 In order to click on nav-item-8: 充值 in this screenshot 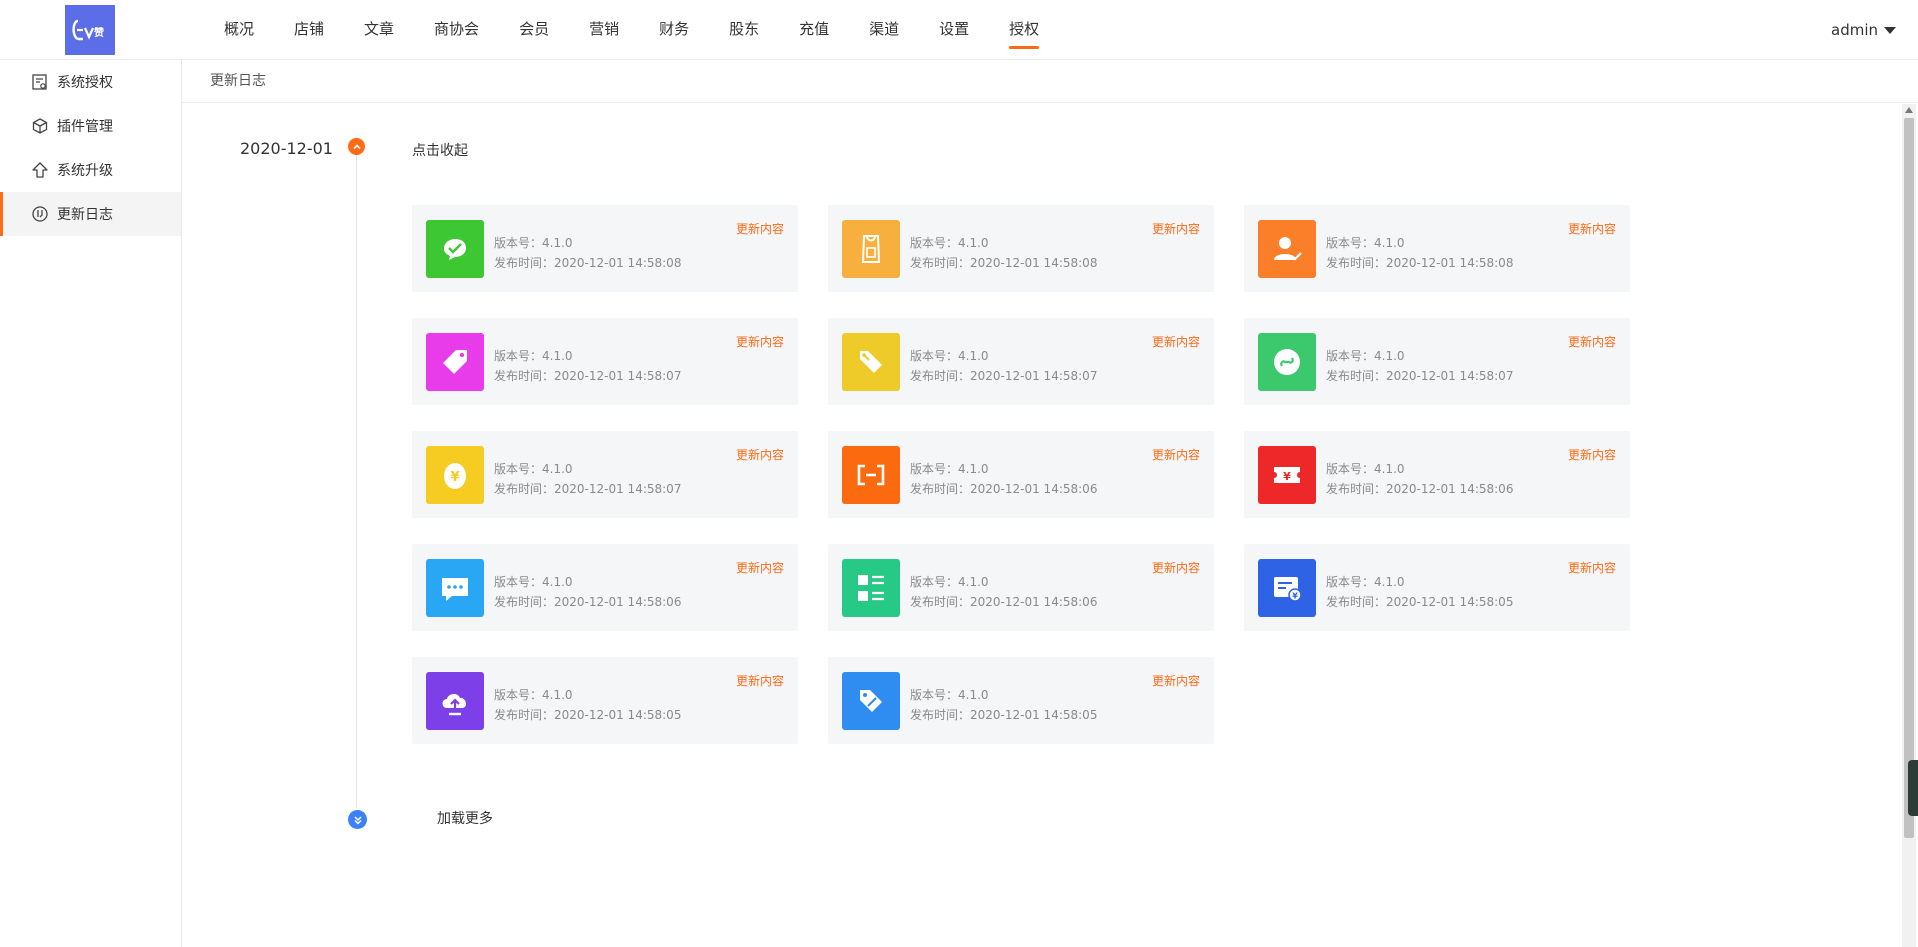, I will do `click(814, 30)`.